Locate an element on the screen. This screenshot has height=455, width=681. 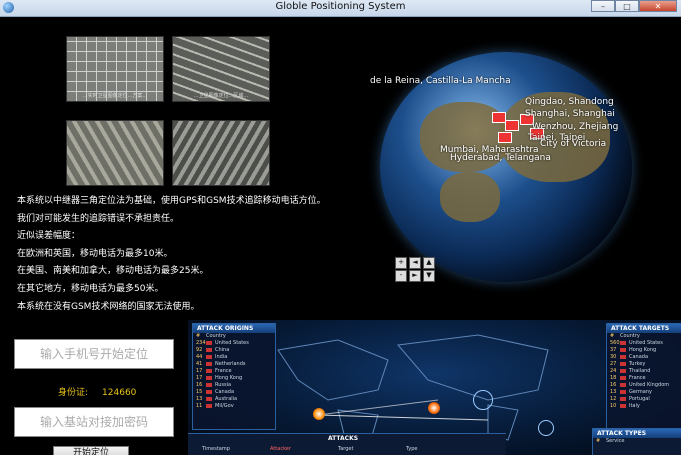
target-country: Portugal is located at coordinates (639, 399).